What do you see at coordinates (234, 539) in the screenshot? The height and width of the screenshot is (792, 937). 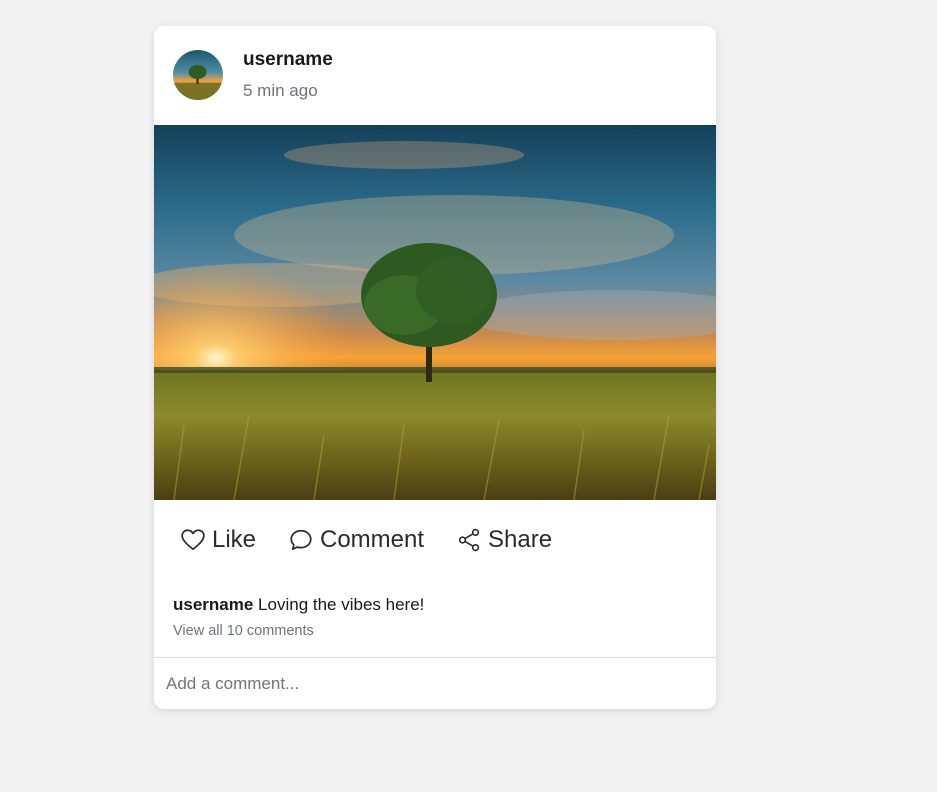 I see `like-label: Like` at bounding box center [234, 539].